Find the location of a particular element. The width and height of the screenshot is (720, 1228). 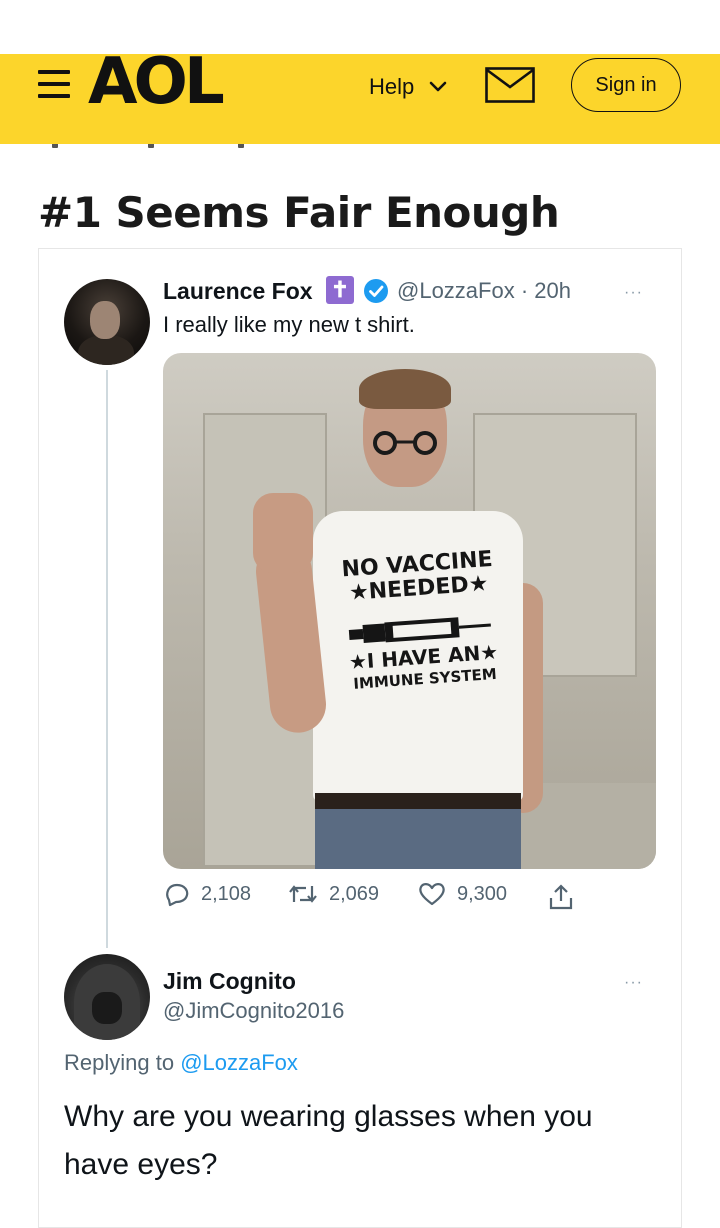

aol-header: AOL Help Sign in is located at coordinates (360, 97).